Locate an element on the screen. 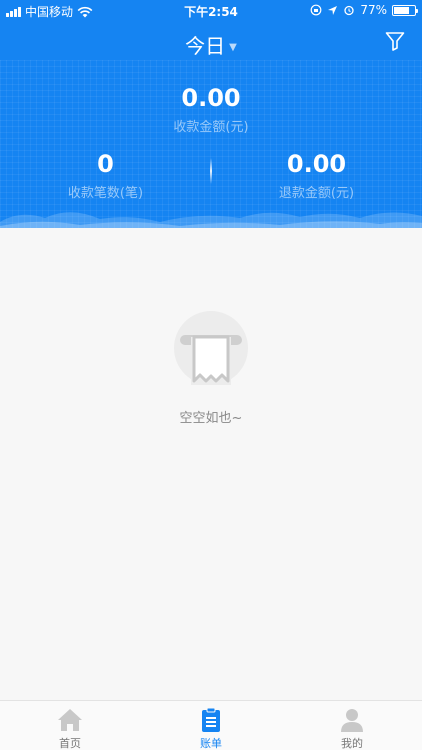 Image resolution: width=422 pixels, height=750 pixels. tab-profile: 我的 is located at coordinates (352, 725).